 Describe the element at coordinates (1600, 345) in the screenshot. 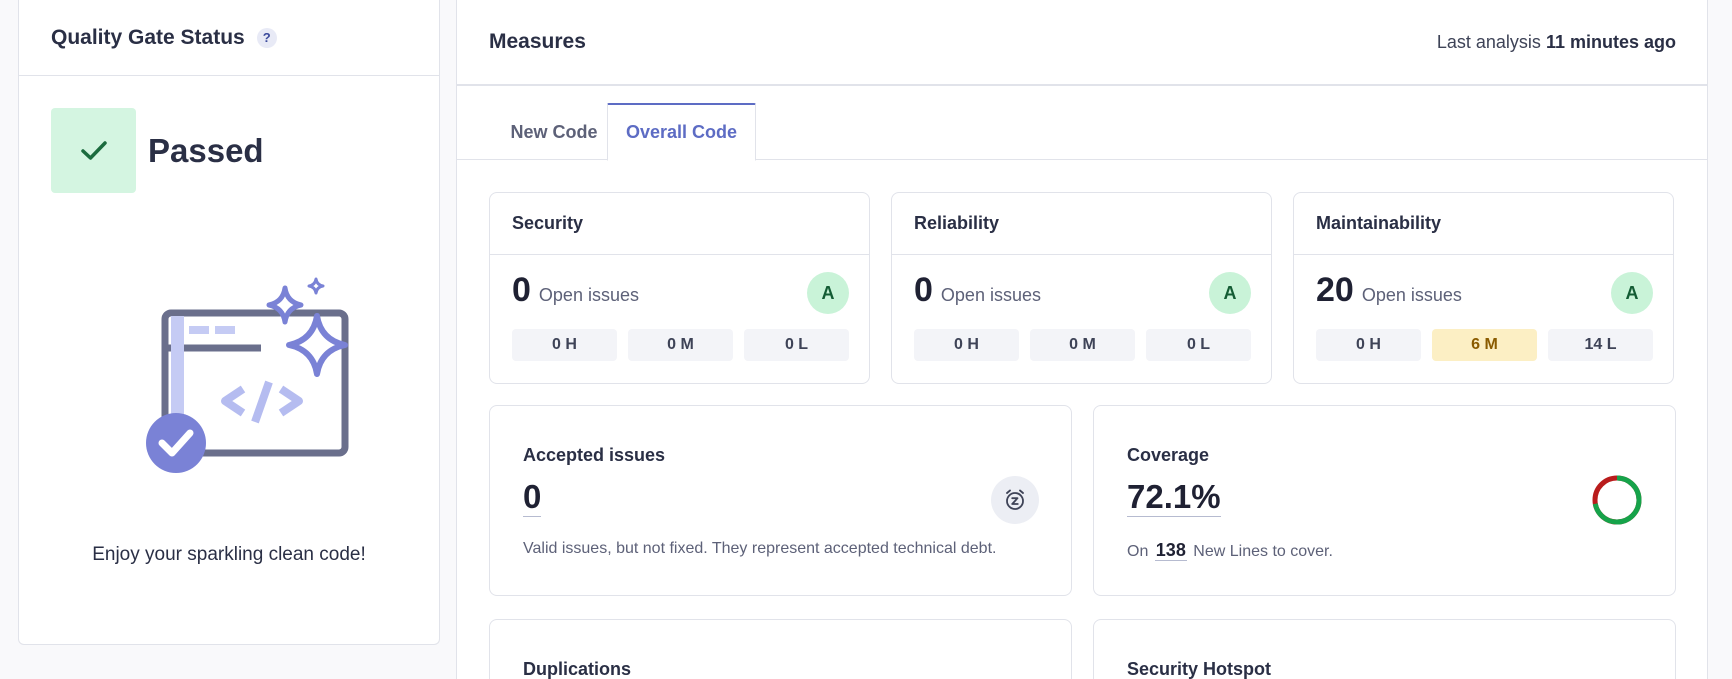

I see `maintainability-low-count: 14 L` at that location.